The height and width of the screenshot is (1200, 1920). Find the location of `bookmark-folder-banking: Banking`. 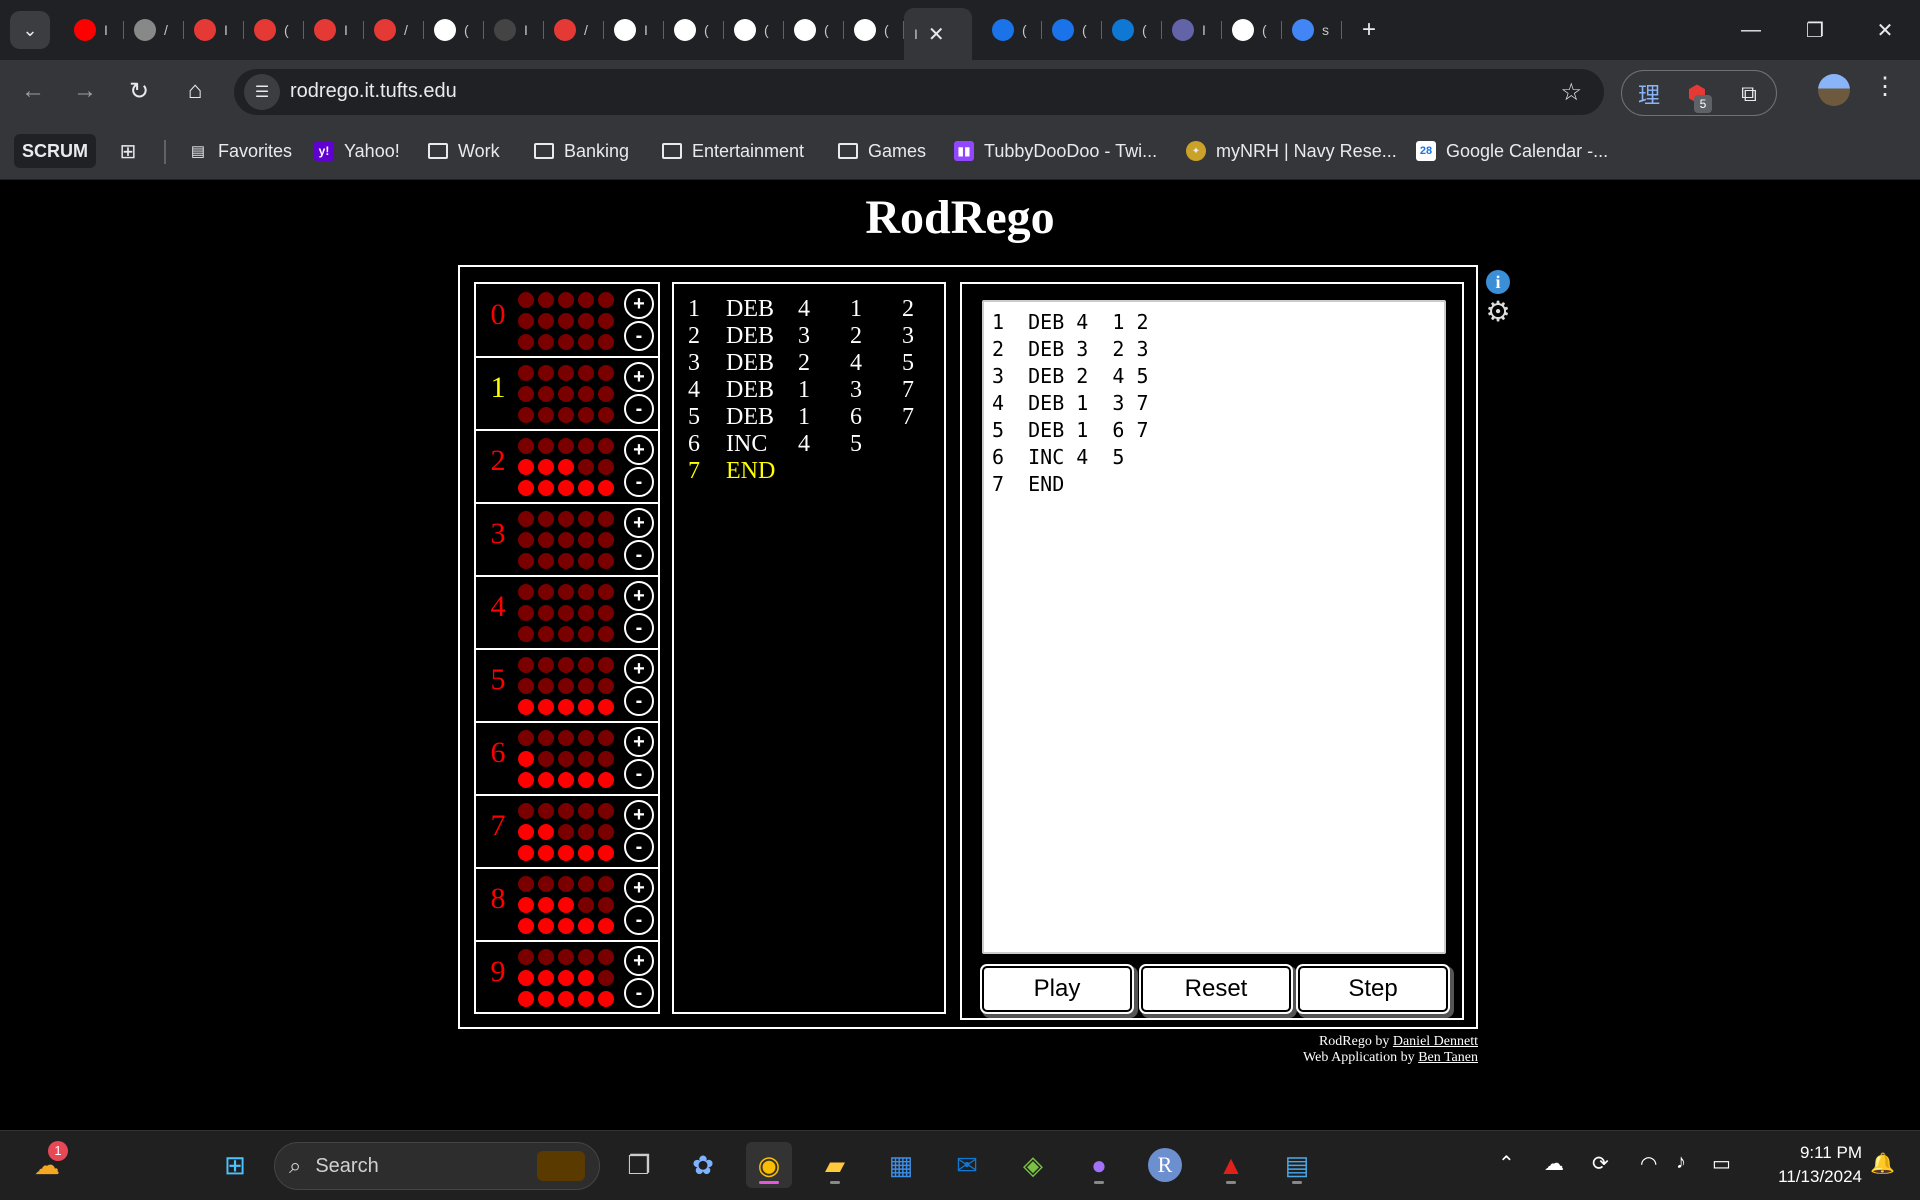

bookmark-folder-banking: Banking is located at coordinates (581, 151).